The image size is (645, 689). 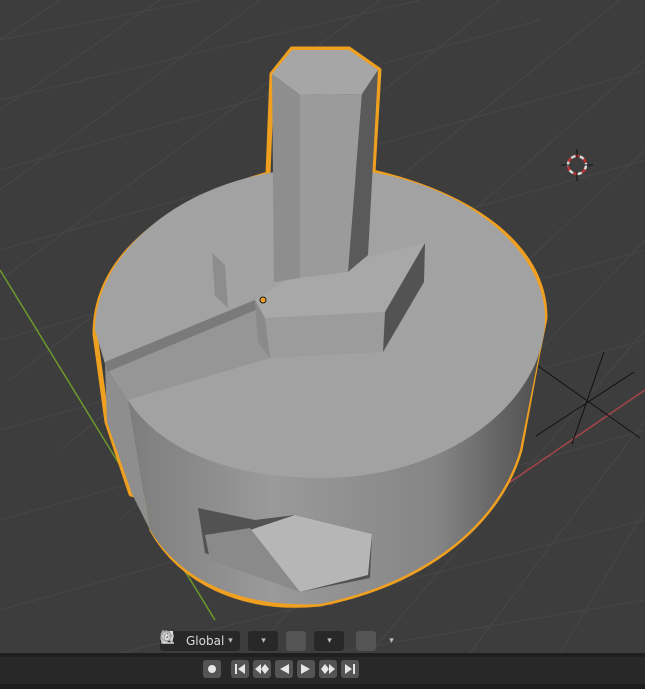 I want to click on wedge-front, so click(x=325, y=335).